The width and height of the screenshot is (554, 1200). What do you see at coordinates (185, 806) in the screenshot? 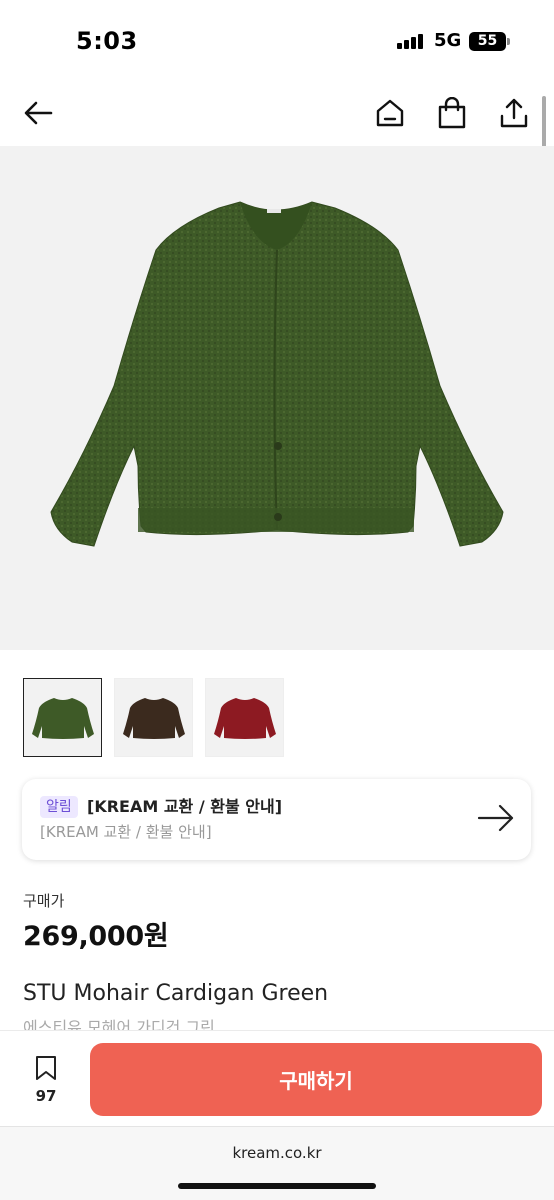
I see `notice-title: [KREAM 교환 / 환불 안내]` at bounding box center [185, 806].